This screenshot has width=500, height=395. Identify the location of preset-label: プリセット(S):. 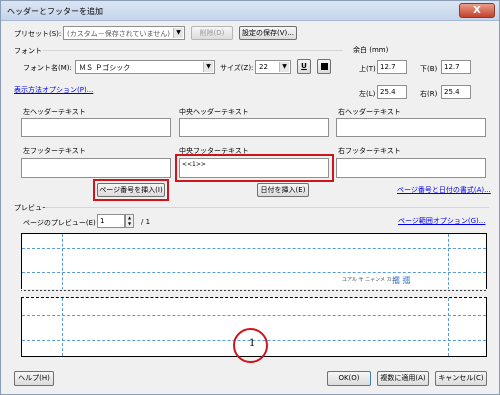
(38, 34).